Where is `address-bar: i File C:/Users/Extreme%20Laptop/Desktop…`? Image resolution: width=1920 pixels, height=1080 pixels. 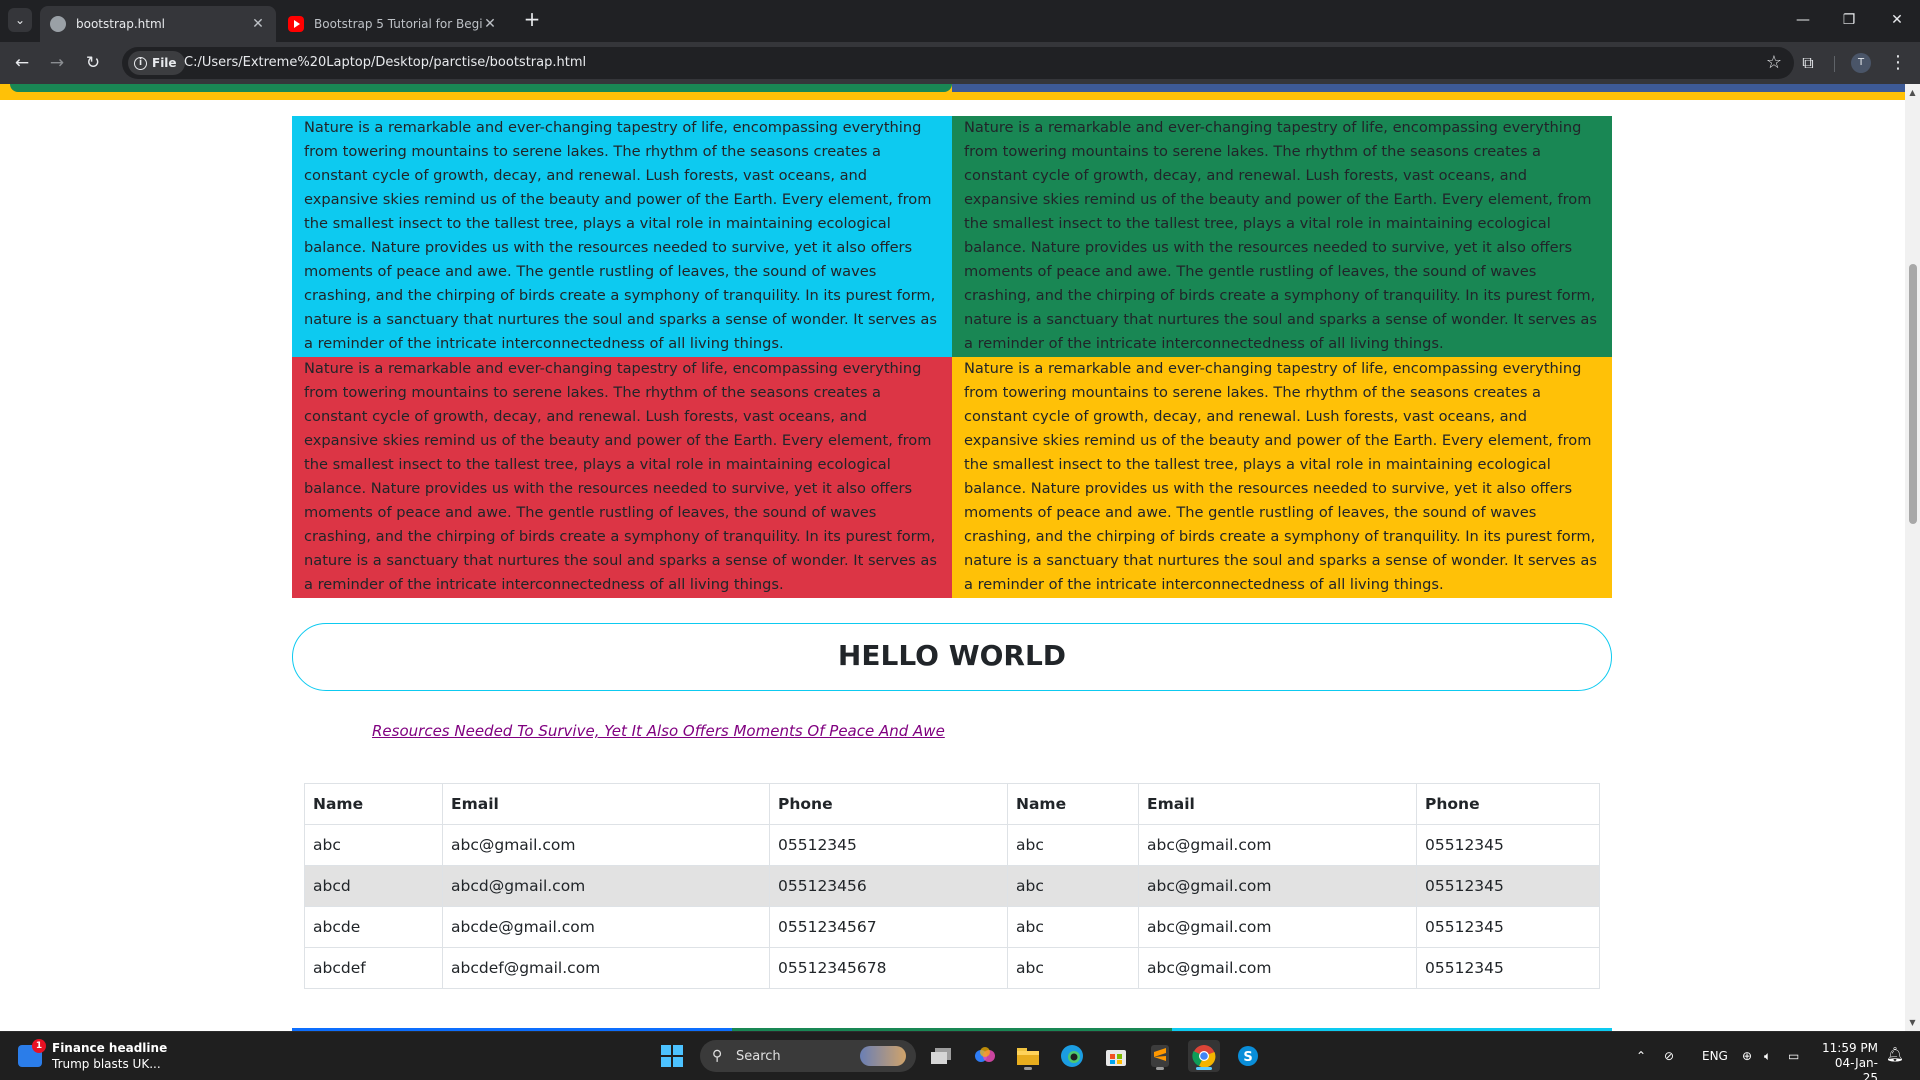
address-bar: i File C:/Users/Extreme%20Laptop/Desktop… is located at coordinates (958, 63).